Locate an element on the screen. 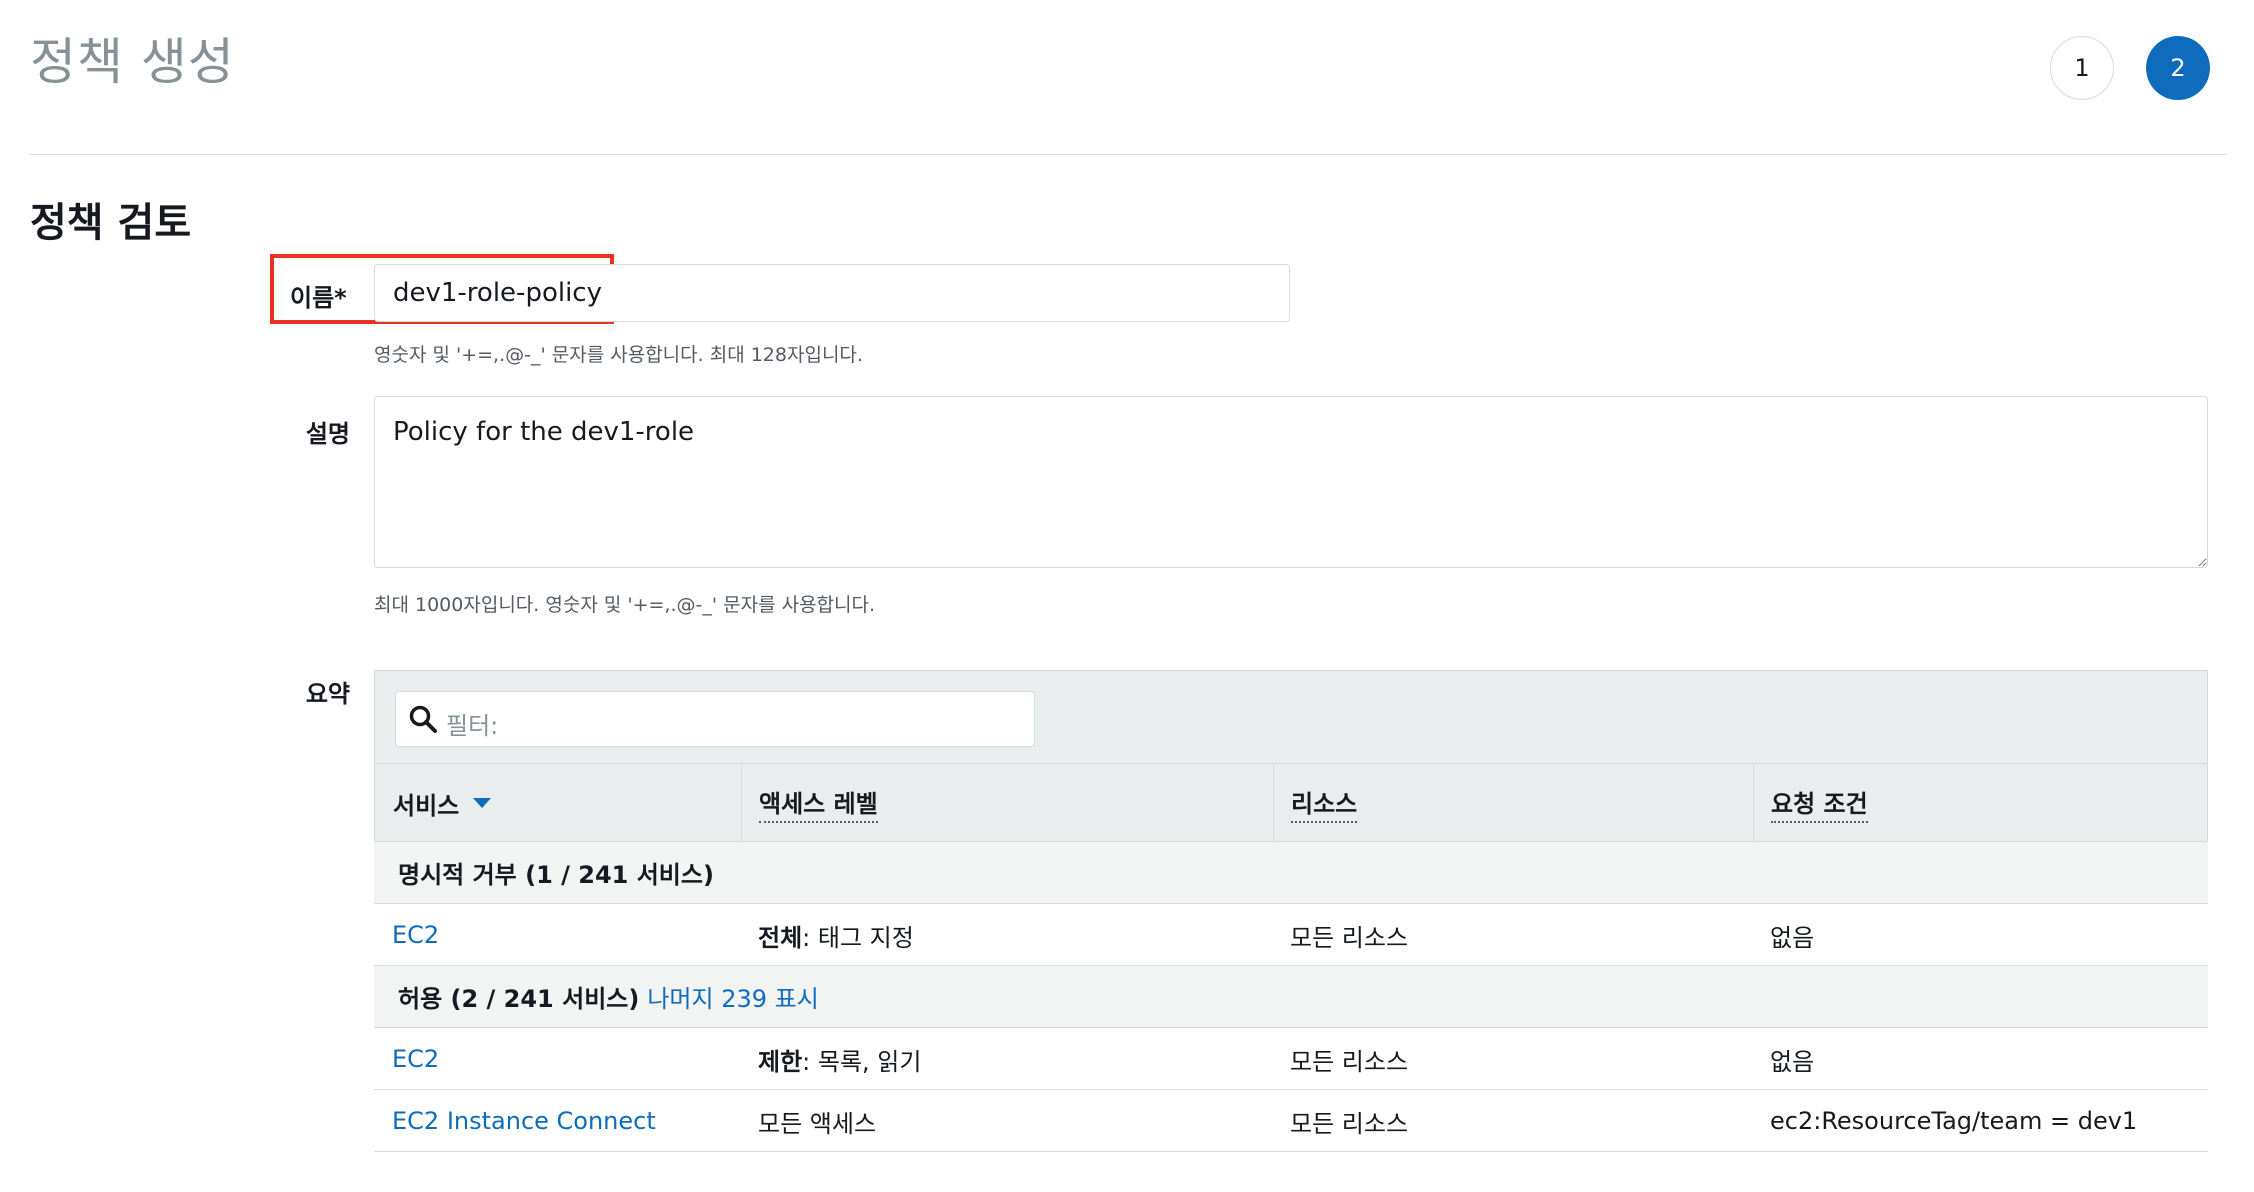 The width and height of the screenshot is (2254, 1192). access-level-detail: : 목록, 읽기 is located at coordinates (862, 1061).